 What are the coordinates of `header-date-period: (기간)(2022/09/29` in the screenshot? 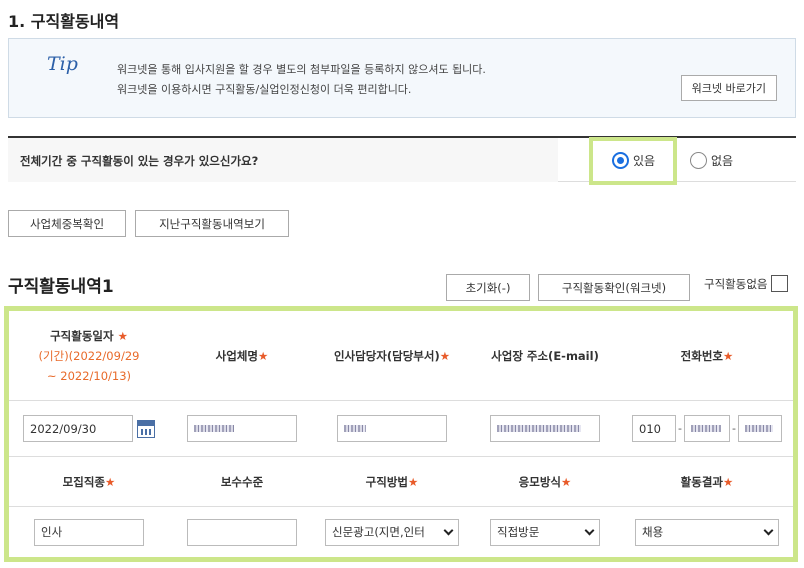 It's located at (89, 355).